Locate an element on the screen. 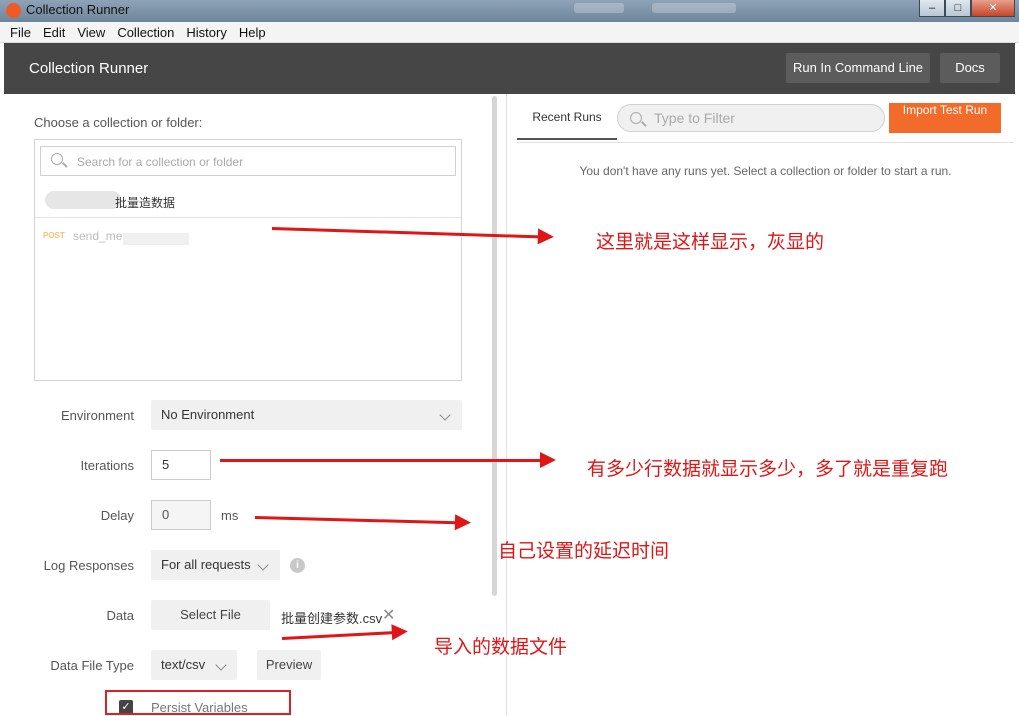  data-file-name: 批量创建参数.csv is located at coordinates (332, 618).